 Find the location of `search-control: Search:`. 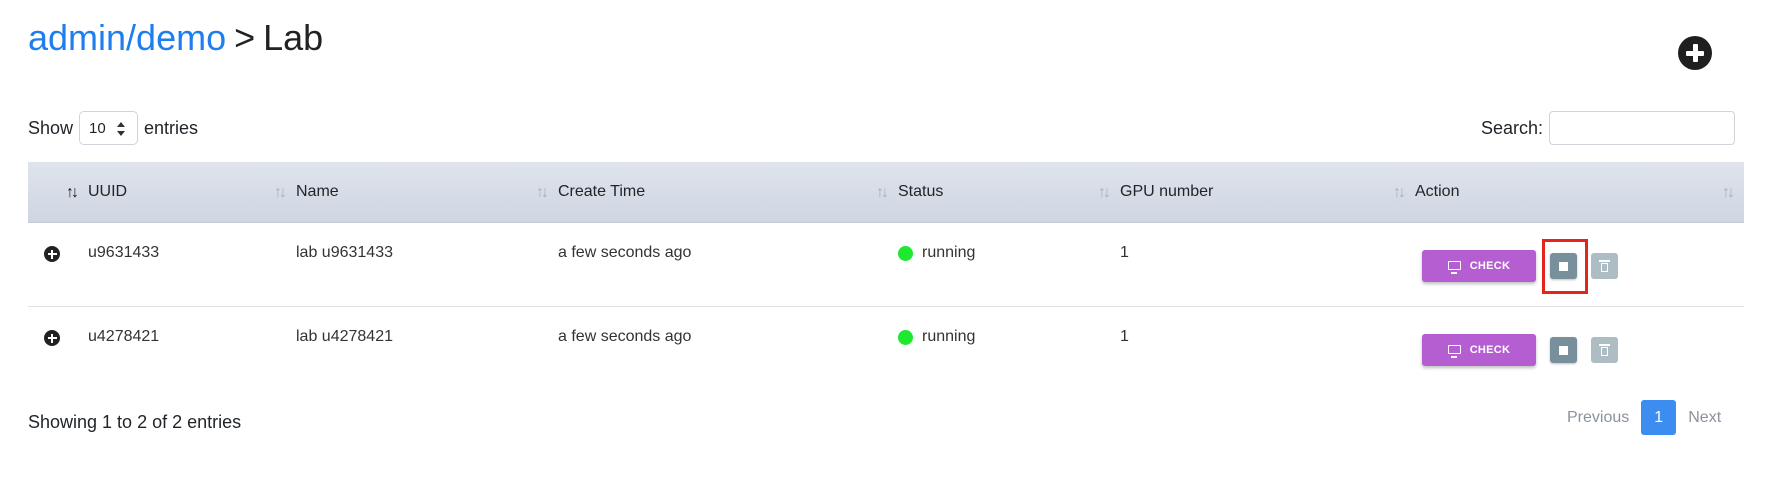

search-control: Search: is located at coordinates (1608, 128).